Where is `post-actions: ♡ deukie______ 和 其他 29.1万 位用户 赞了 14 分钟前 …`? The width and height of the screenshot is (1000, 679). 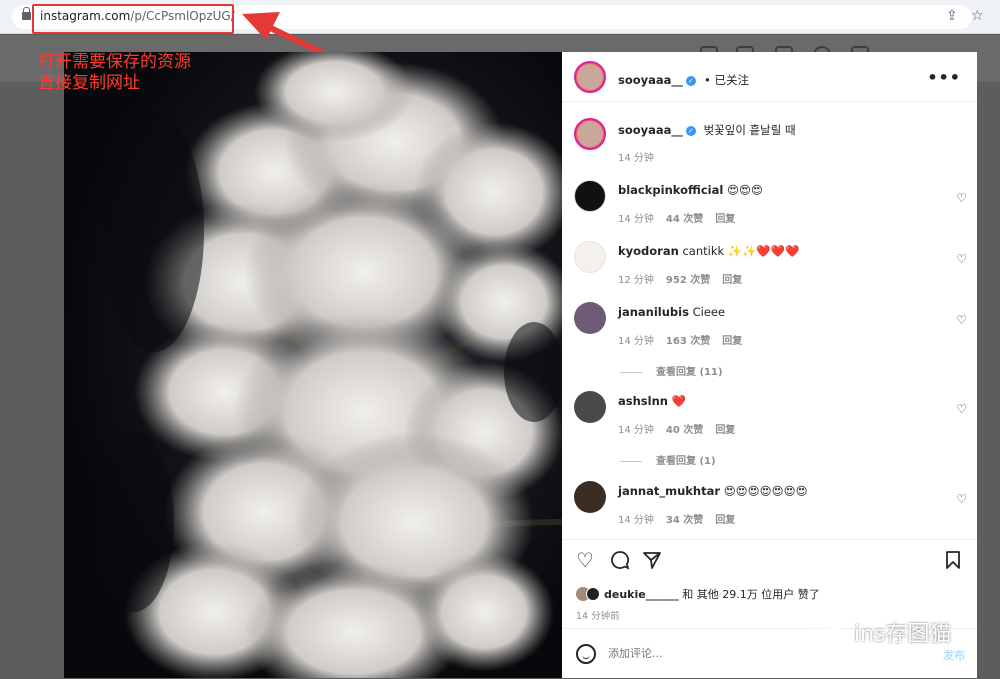
post-actions: ♡ deukie______ 和 其他 29.1万 位用户 赞了 14 分钟前 … is located at coordinates (769, 609).